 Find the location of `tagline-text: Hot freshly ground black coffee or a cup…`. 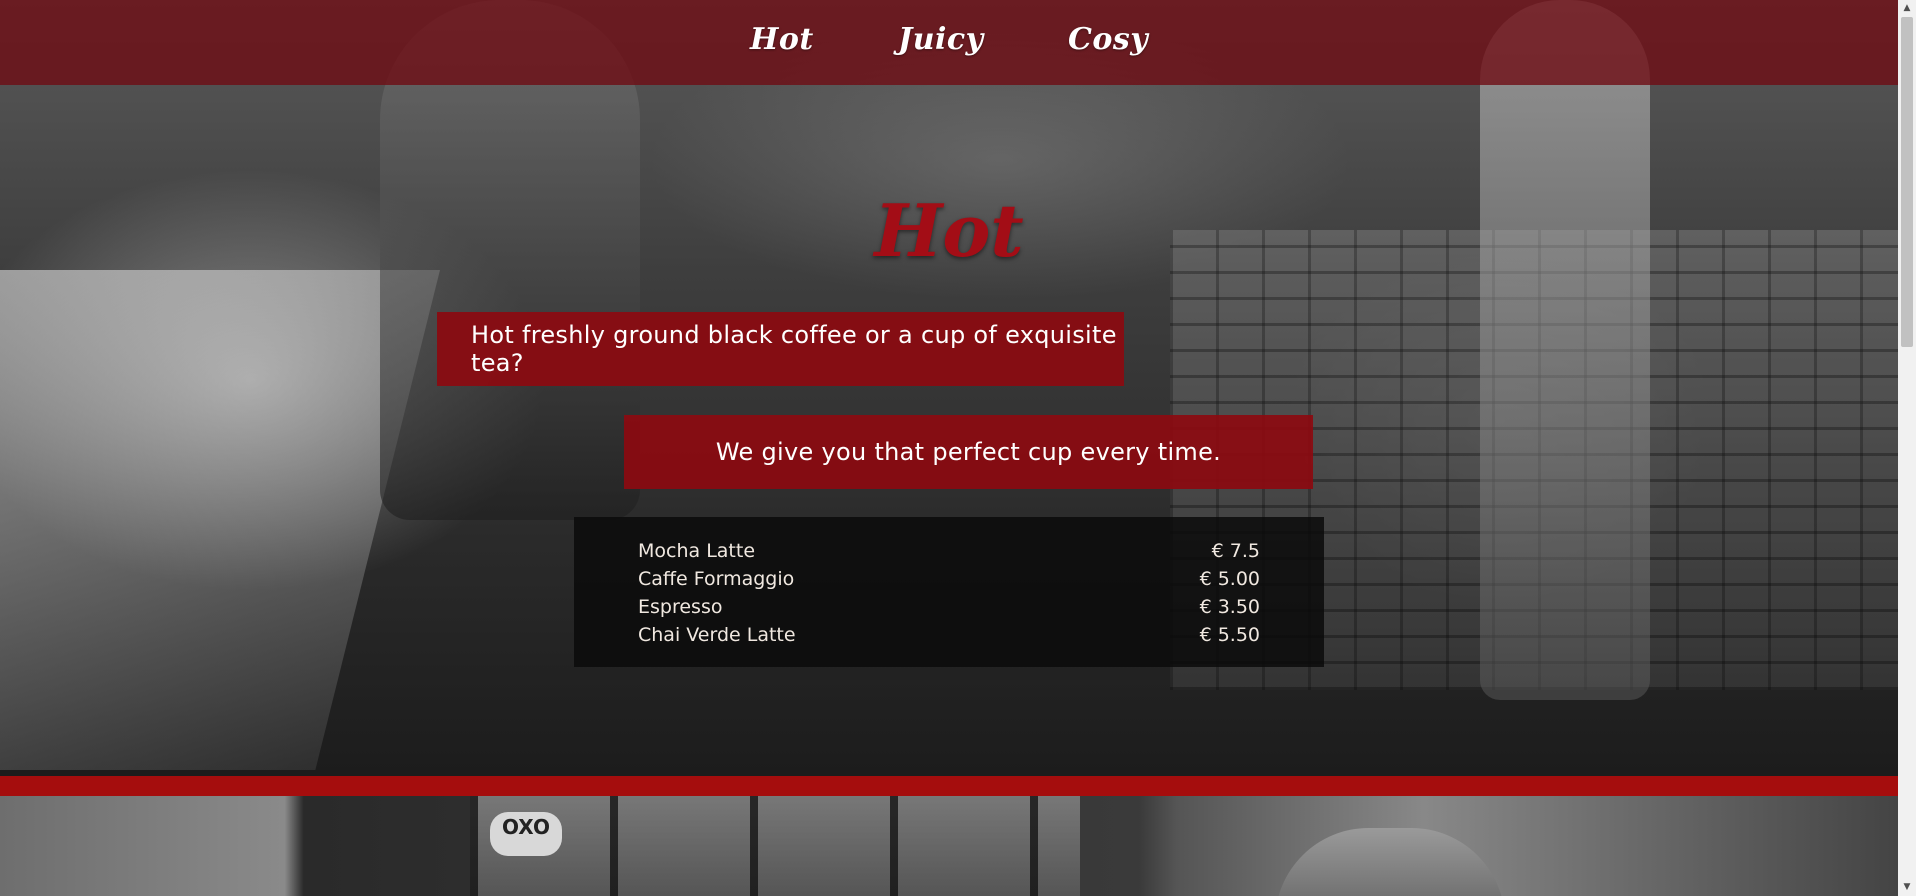

tagline-text: Hot freshly ground black coffee or a cup… is located at coordinates (794, 349).